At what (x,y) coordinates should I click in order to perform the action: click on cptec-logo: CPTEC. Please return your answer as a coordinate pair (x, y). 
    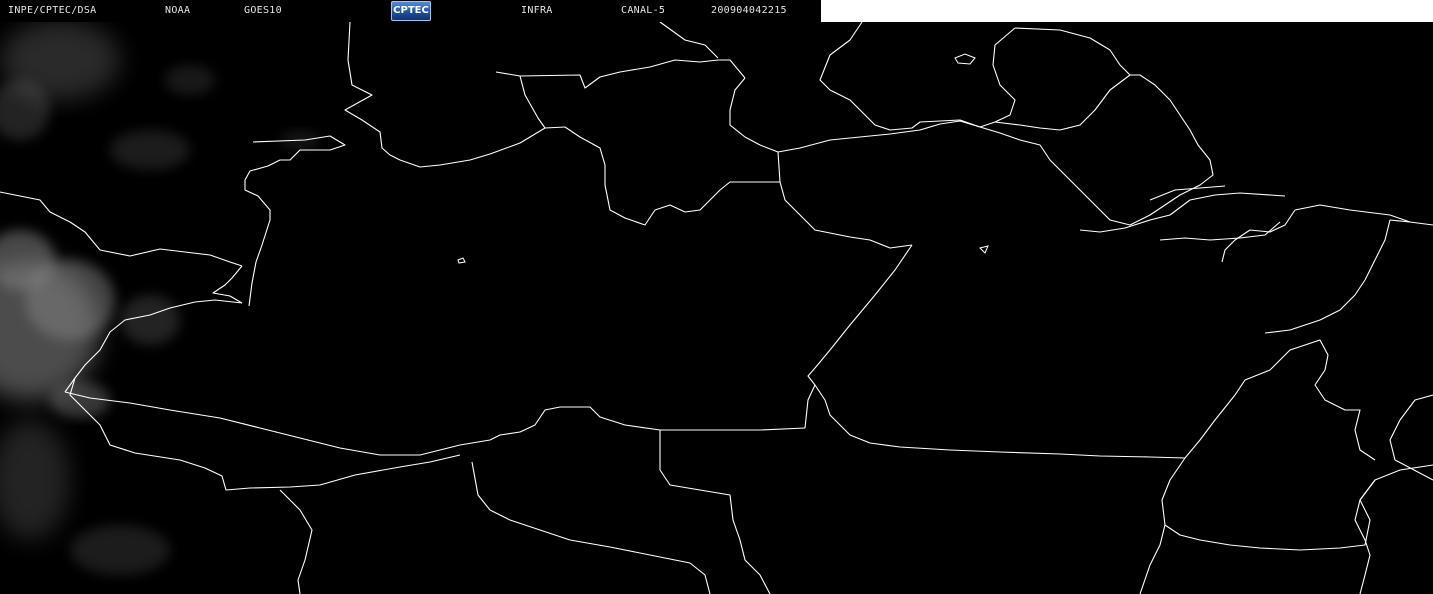
    Looking at the image, I should click on (411, 11).